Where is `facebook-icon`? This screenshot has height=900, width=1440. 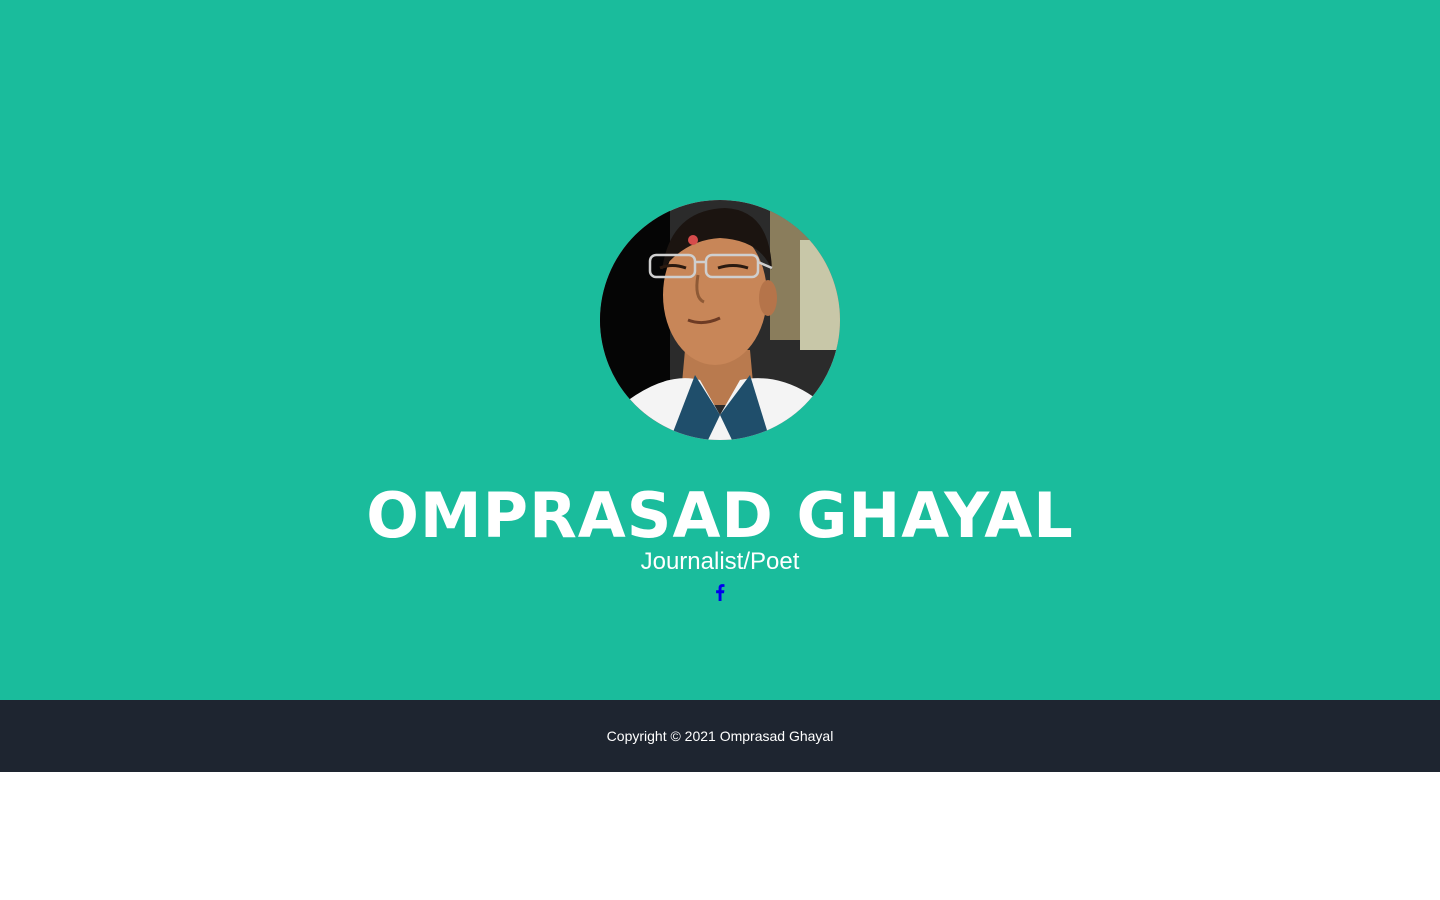 facebook-icon is located at coordinates (720, 592).